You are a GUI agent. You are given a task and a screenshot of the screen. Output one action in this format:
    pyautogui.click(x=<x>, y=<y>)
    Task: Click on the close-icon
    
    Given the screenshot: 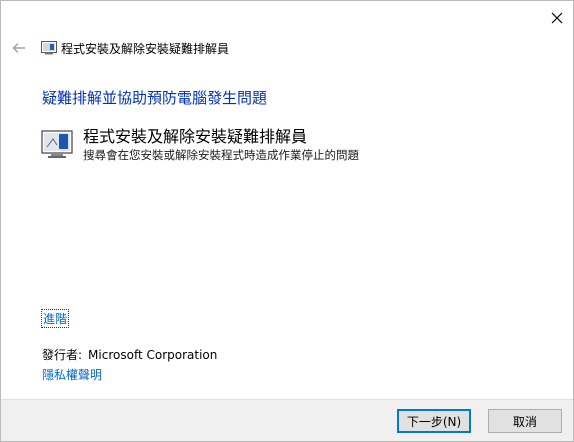 What is the action you would take?
    pyautogui.click(x=557, y=18)
    